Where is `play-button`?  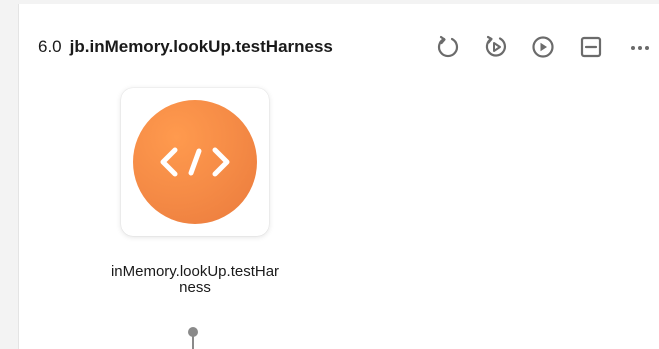
play-button is located at coordinates (543, 47).